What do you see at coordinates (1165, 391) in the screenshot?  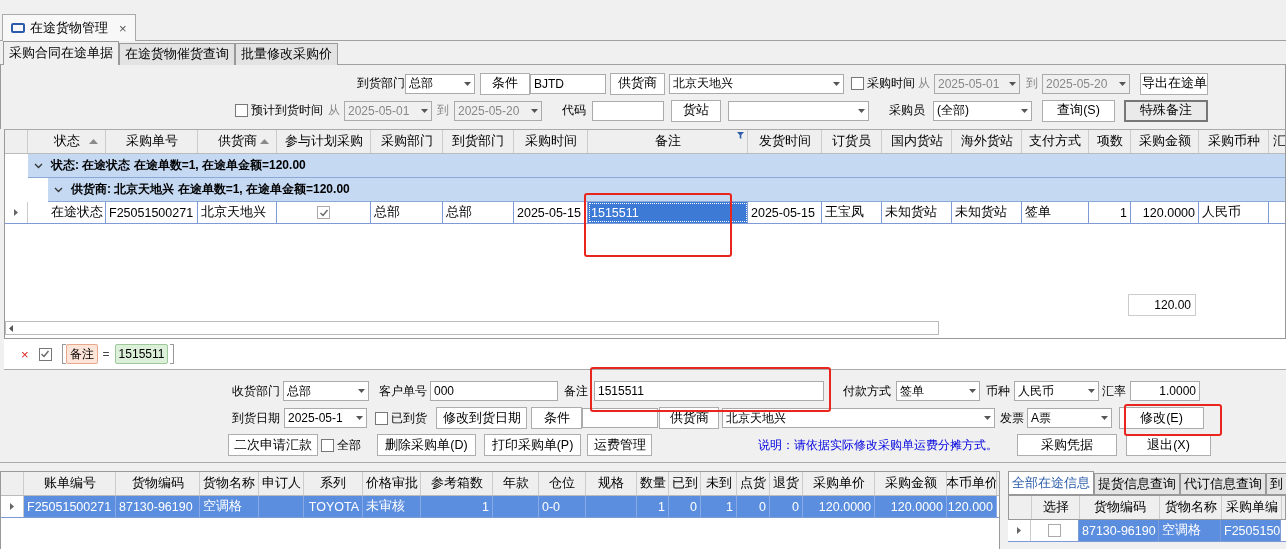 I see `rate-field: 1.0000` at bounding box center [1165, 391].